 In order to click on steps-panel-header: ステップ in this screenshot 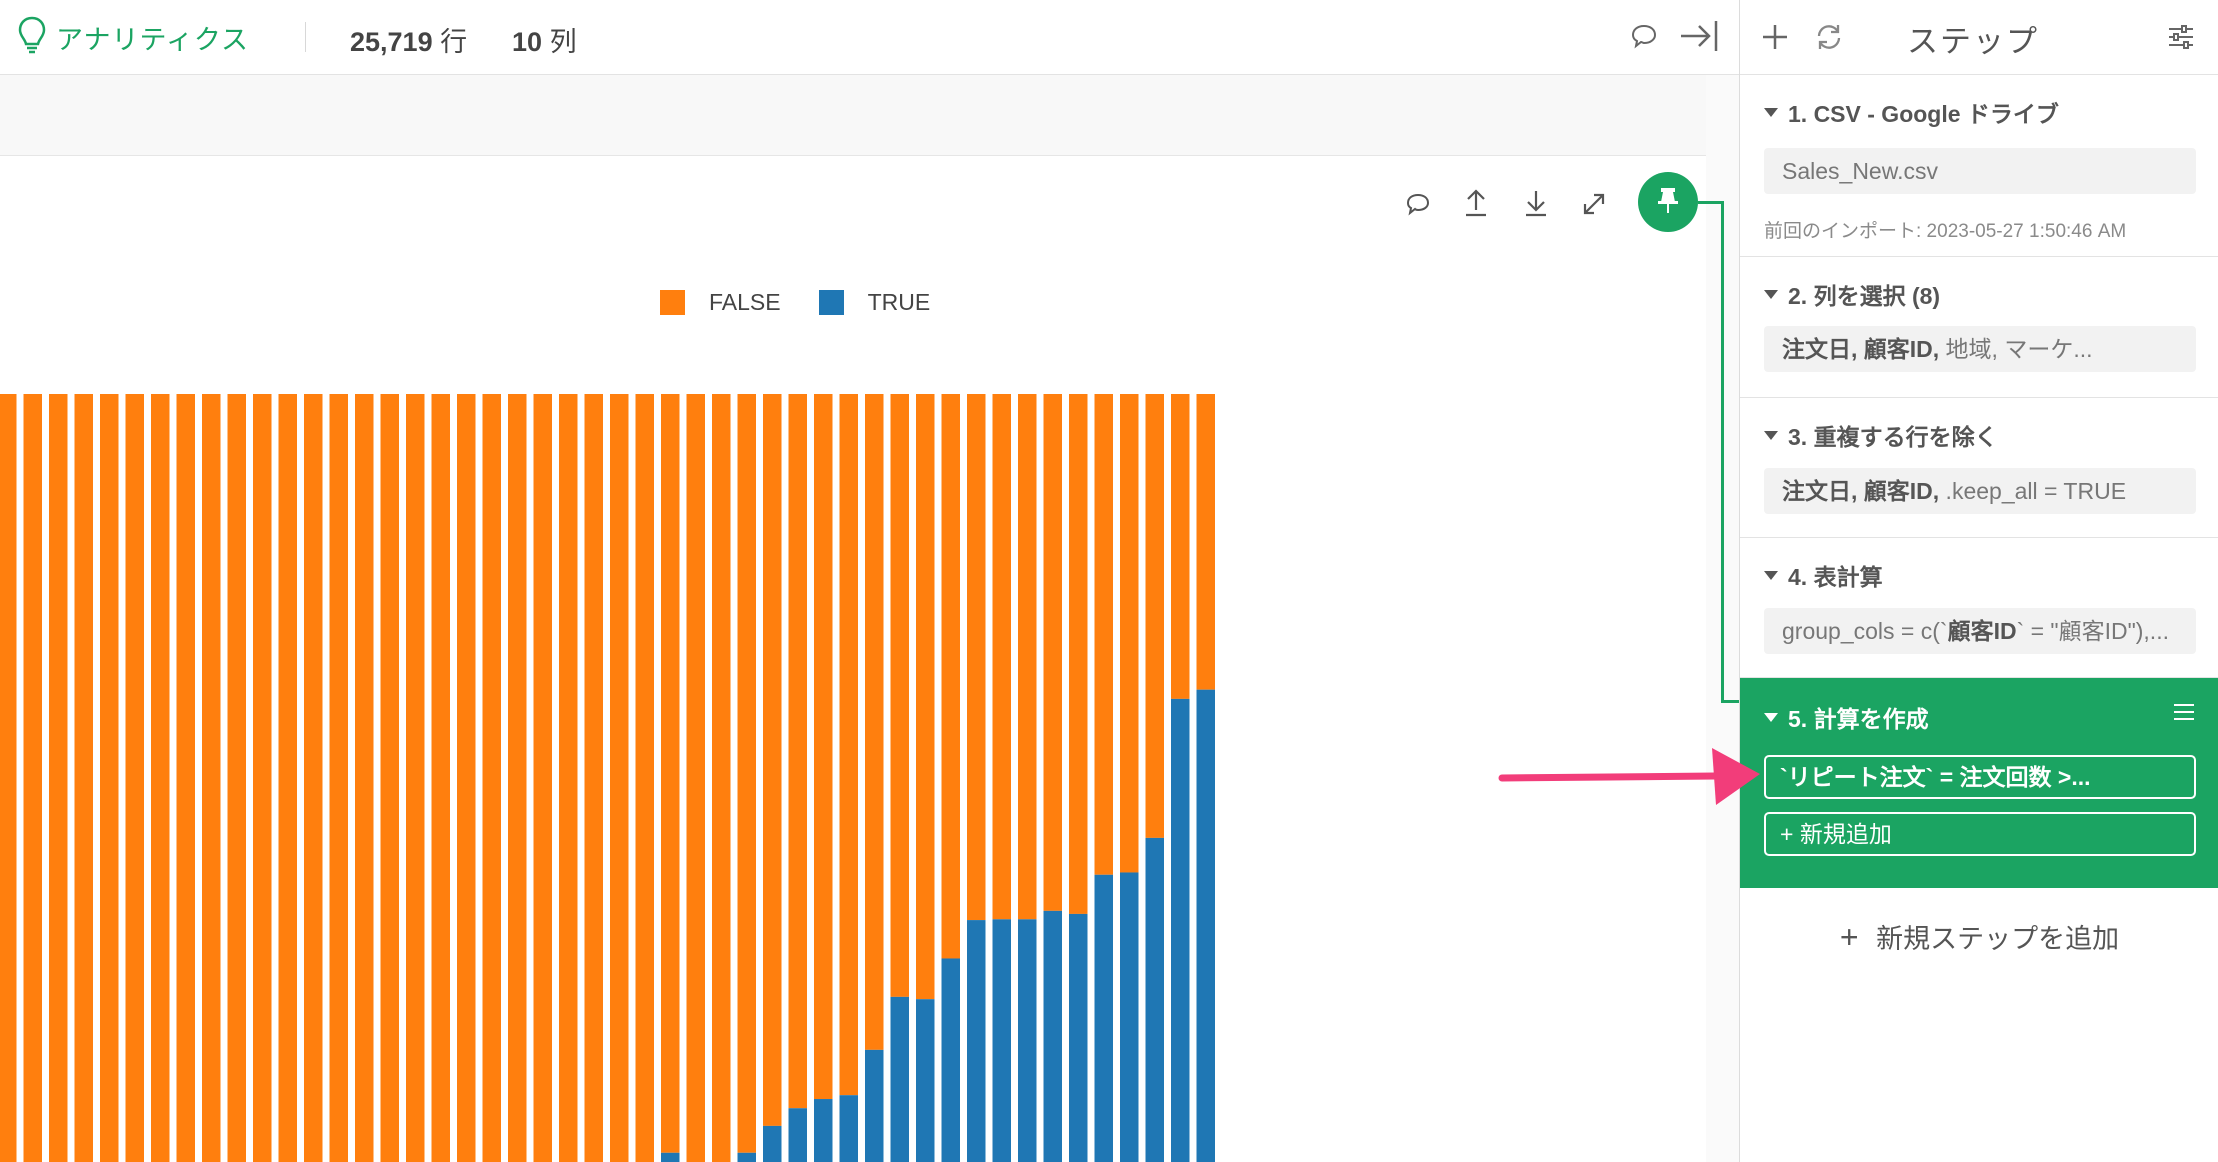, I will do `click(1979, 37)`.